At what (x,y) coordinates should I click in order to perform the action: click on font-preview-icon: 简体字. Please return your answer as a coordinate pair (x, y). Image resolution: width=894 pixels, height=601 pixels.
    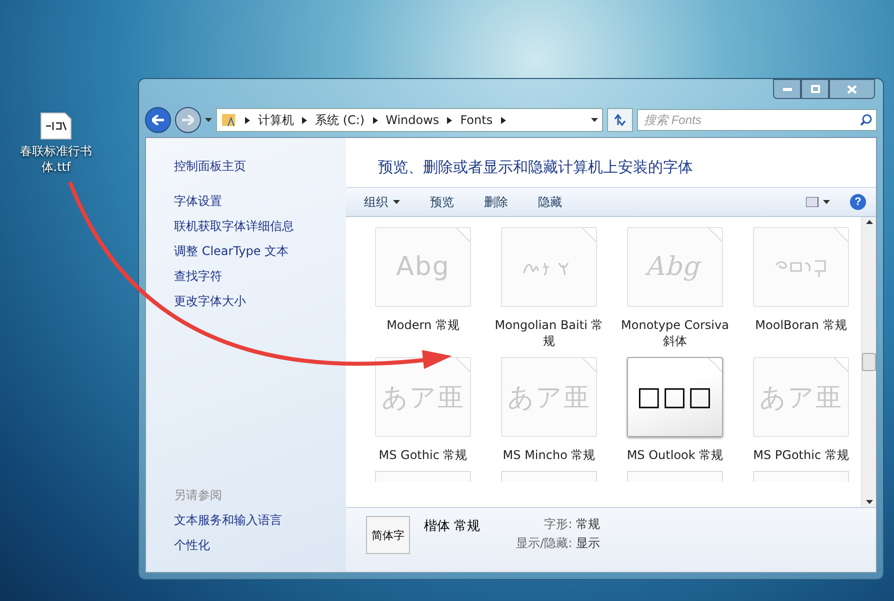
    Looking at the image, I should click on (388, 535).